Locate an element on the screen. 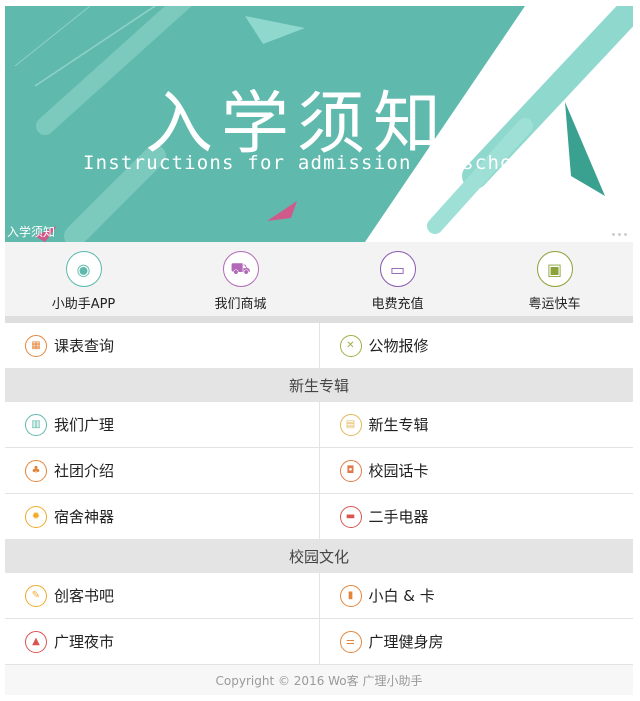  grid-row: ▲ 广理夜市 ⚌ 广理健身房 is located at coordinates (319, 642).